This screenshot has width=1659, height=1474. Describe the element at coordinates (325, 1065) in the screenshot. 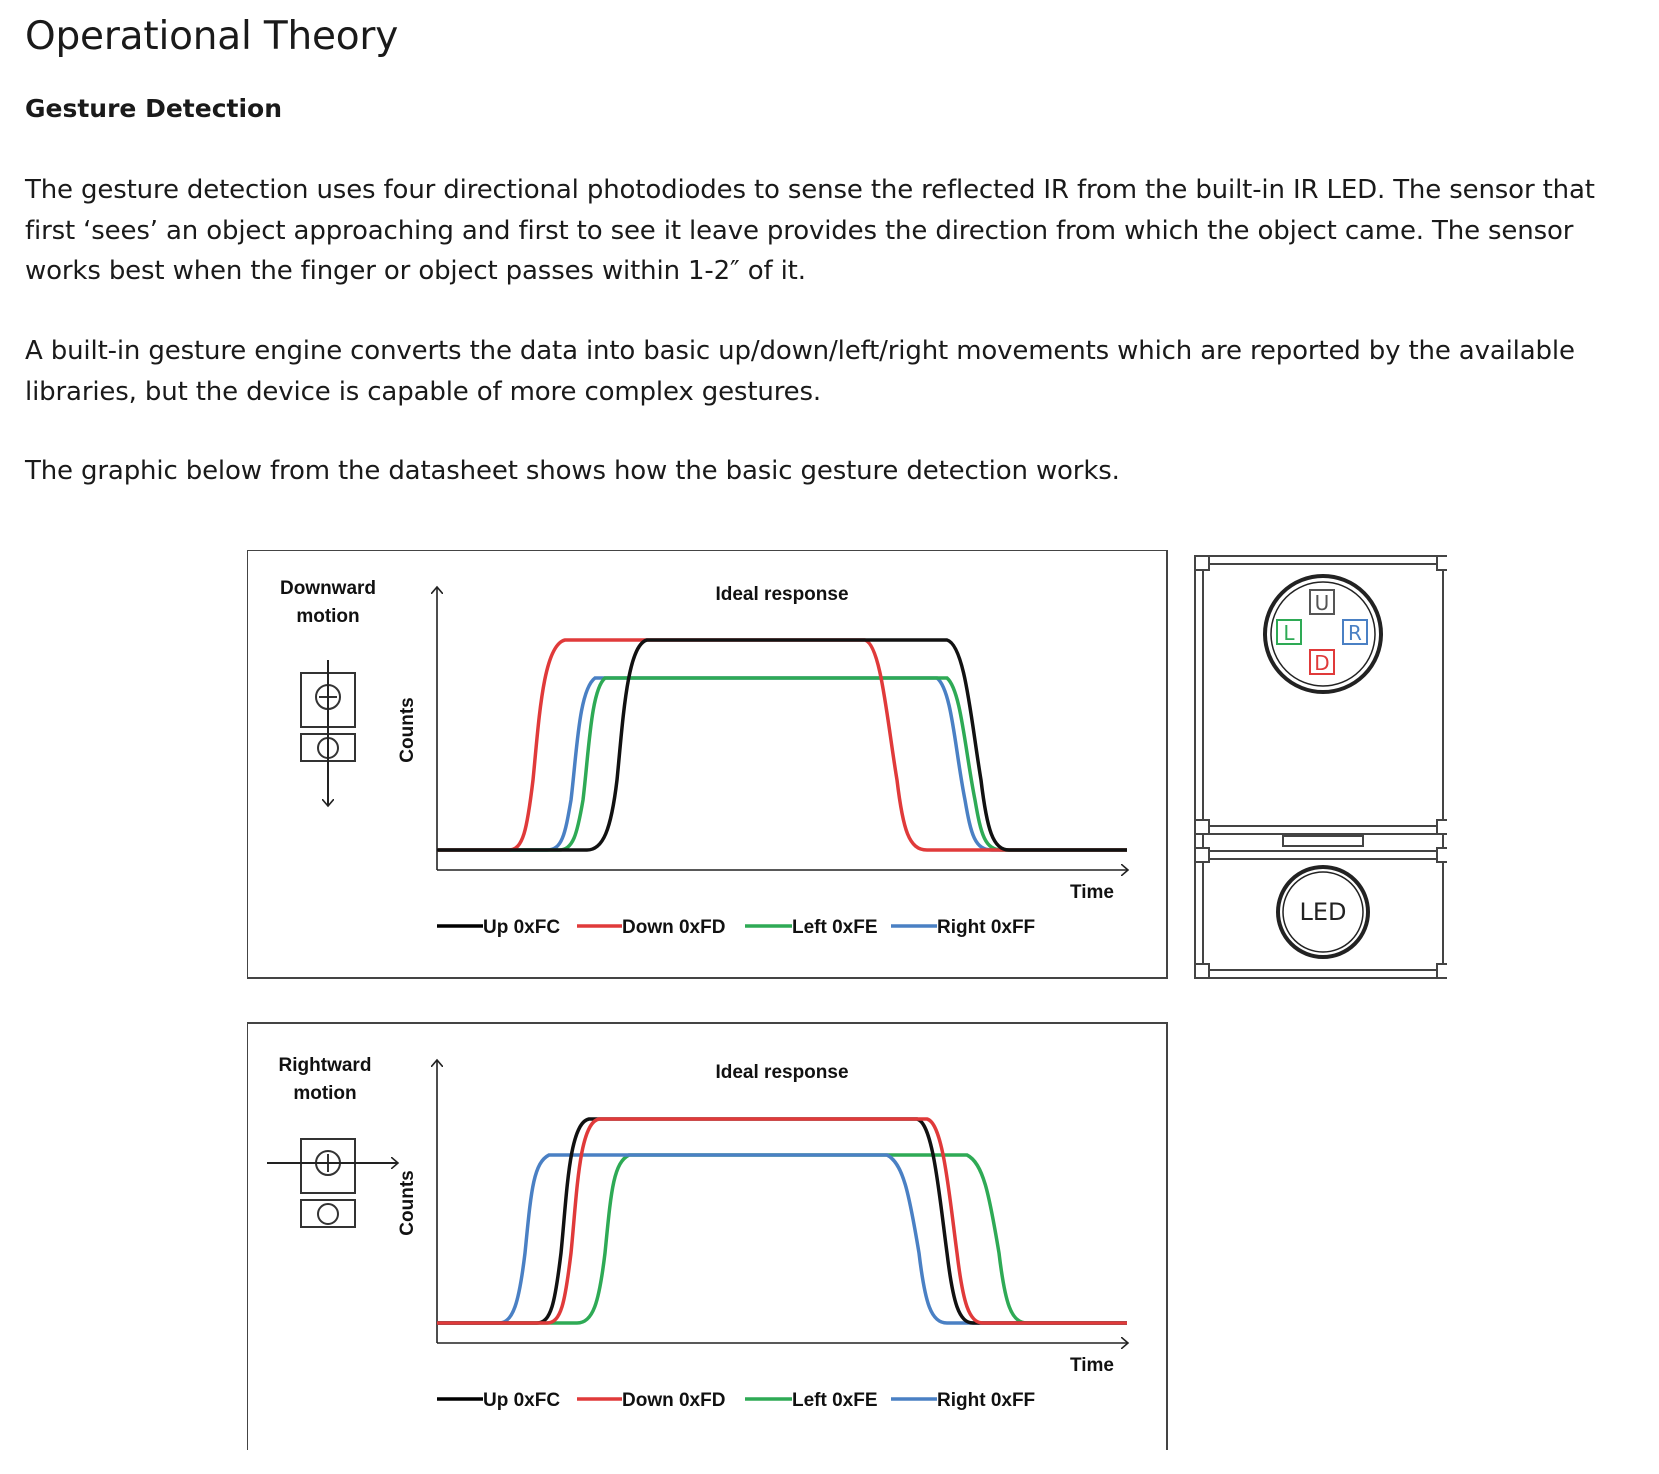

I see `motion-label-line1: Rightward` at that location.